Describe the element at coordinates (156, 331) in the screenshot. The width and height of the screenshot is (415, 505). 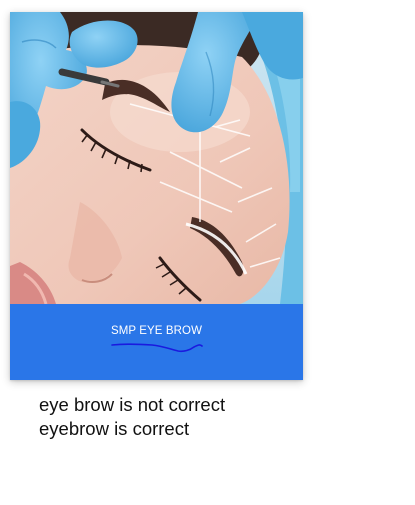
I see `service-title: SMP EYE BROW` at that location.